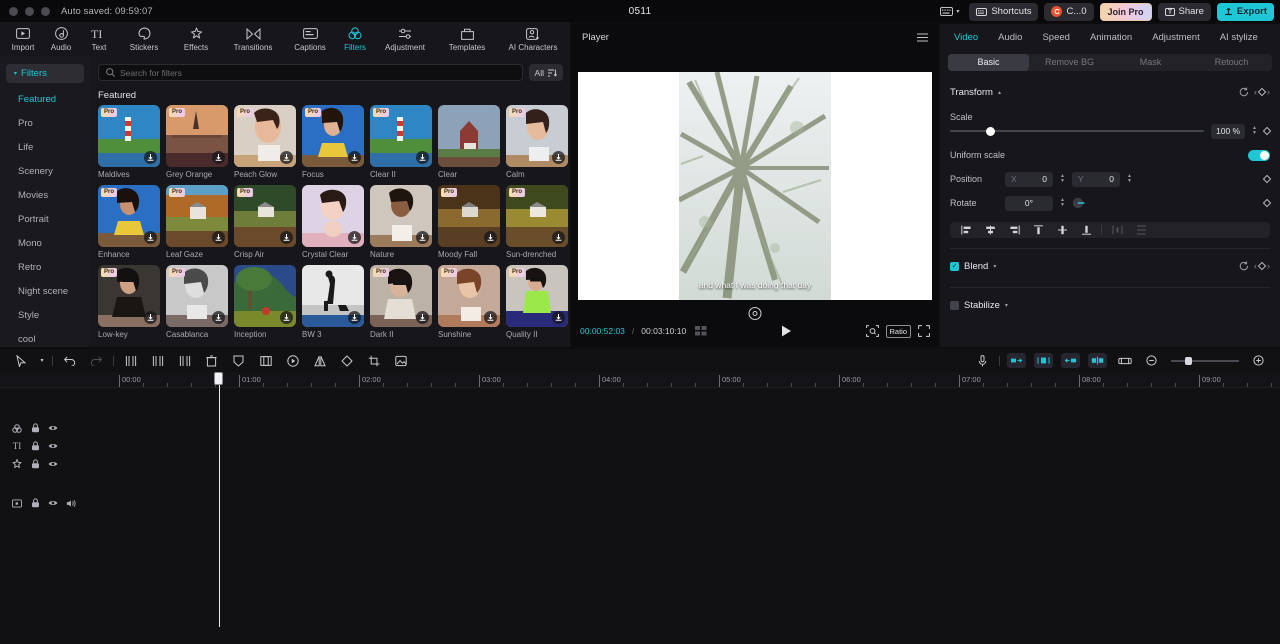 The image size is (1280, 644). What do you see at coordinates (265, 361) in the screenshot?
I see `crop-button` at bounding box center [265, 361].